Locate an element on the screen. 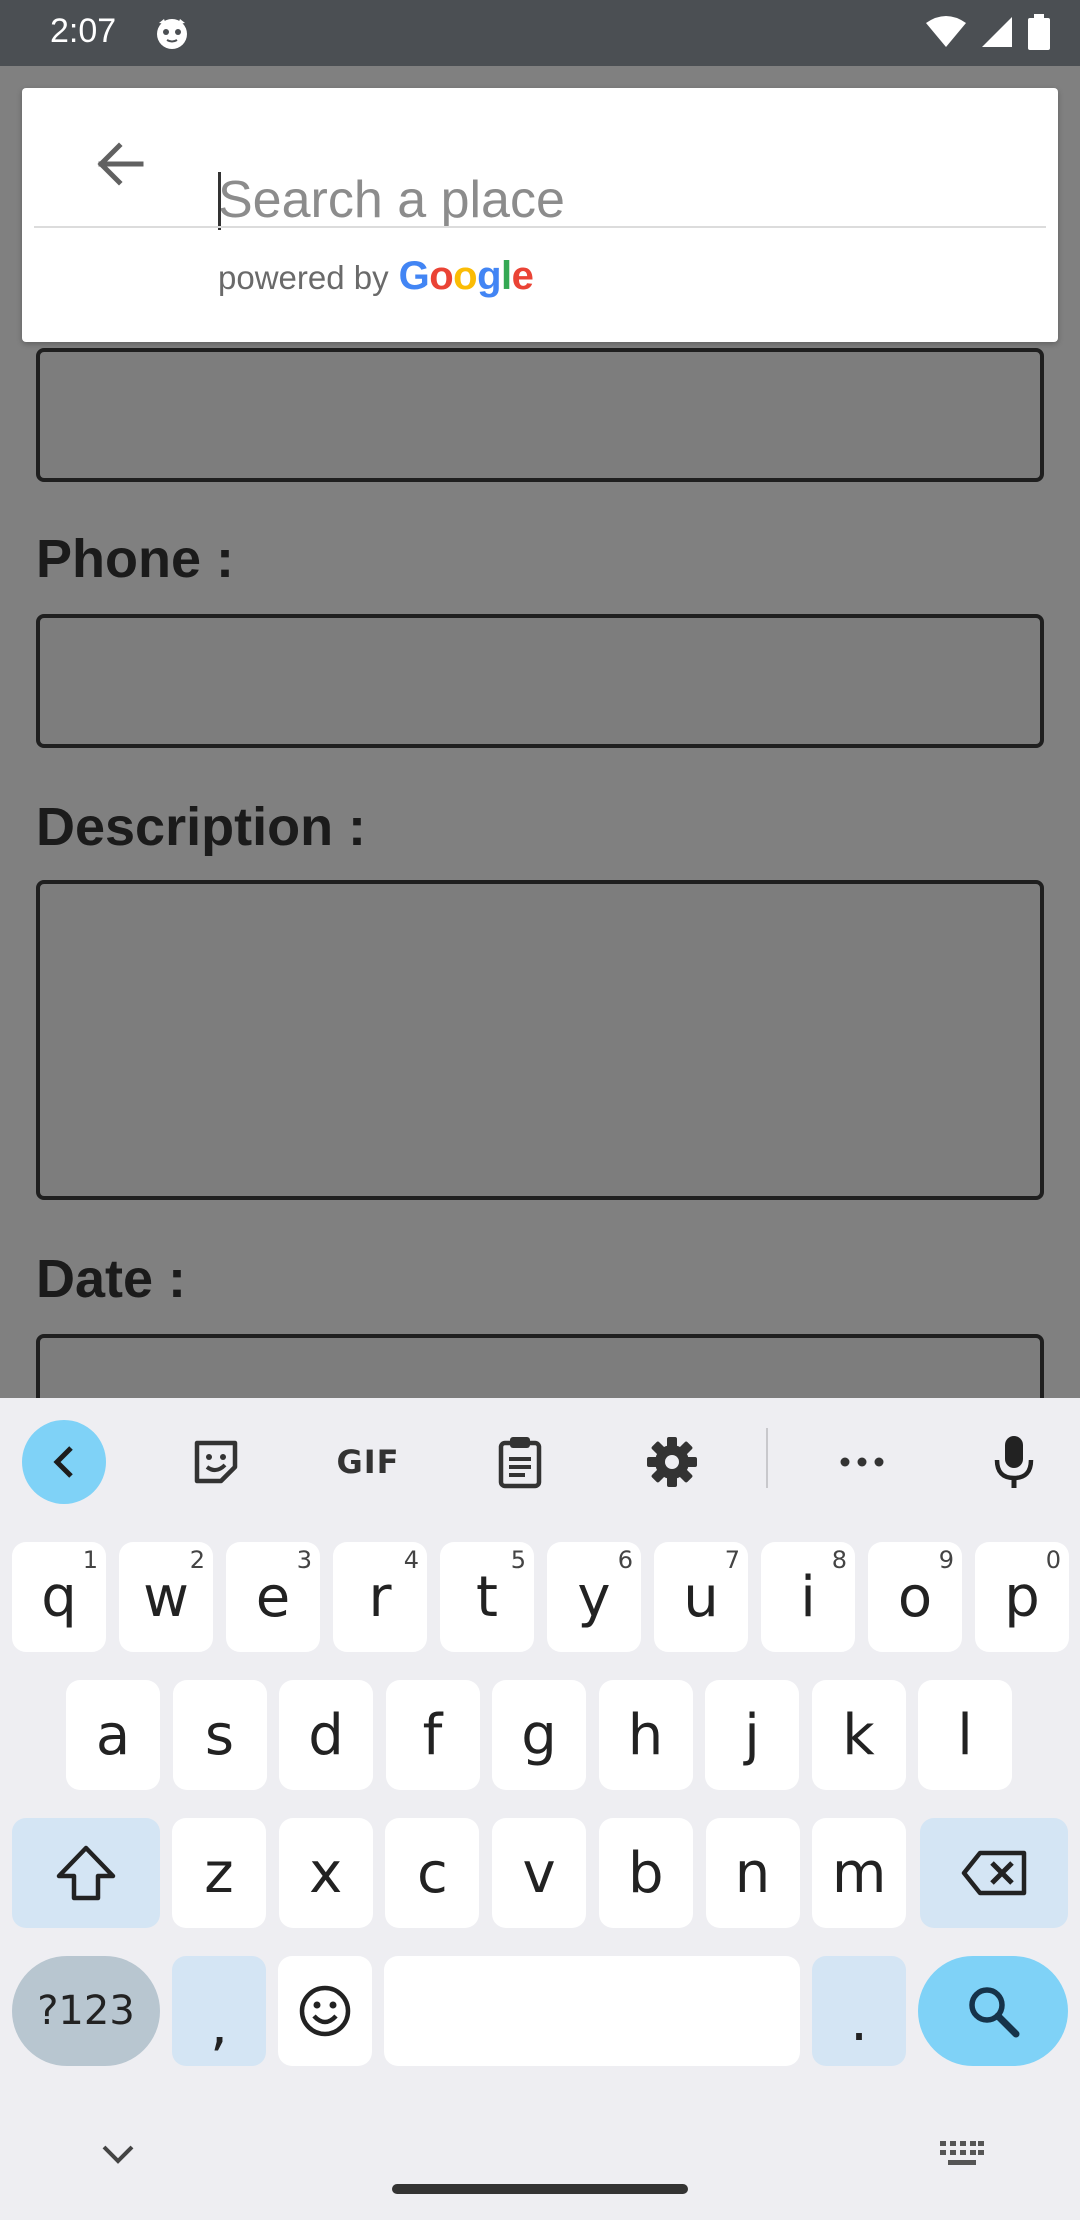  space-key is located at coordinates (592, 2011).